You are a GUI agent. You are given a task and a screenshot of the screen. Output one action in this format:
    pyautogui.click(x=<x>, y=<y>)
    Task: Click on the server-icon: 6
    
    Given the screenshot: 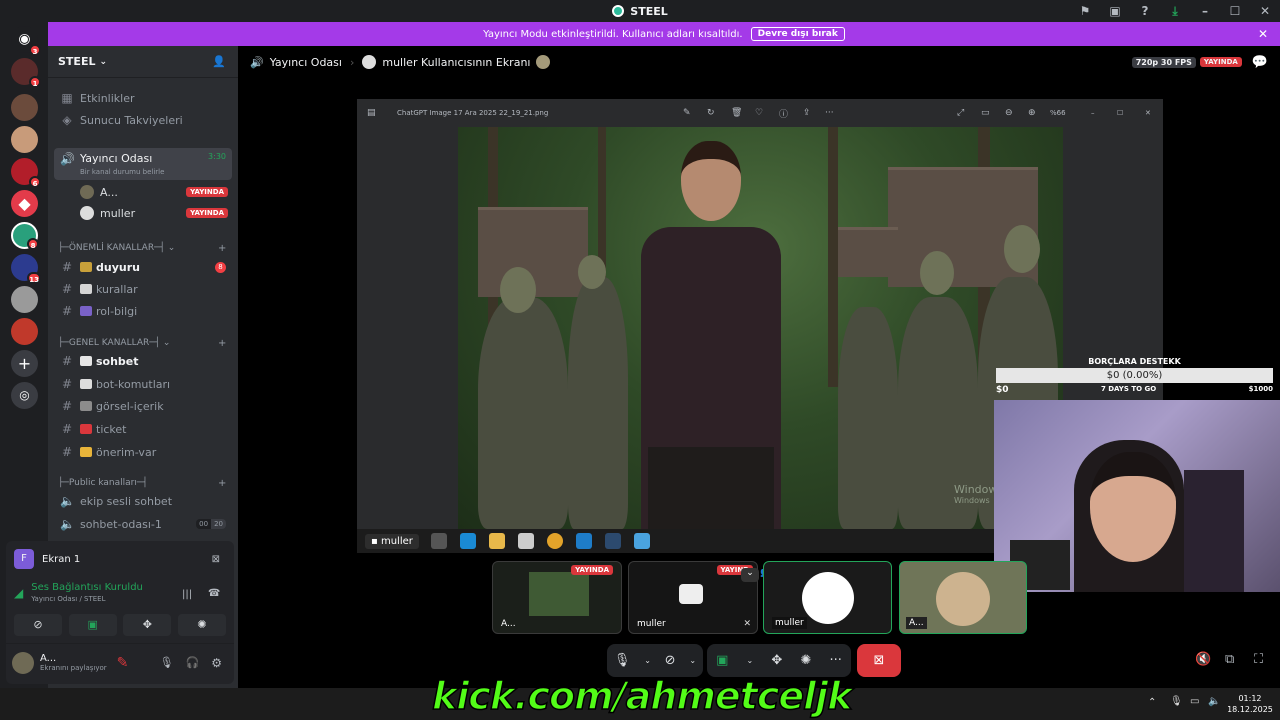 What is the action you would take?
    pyautogui.click(x=26, y=173)
    